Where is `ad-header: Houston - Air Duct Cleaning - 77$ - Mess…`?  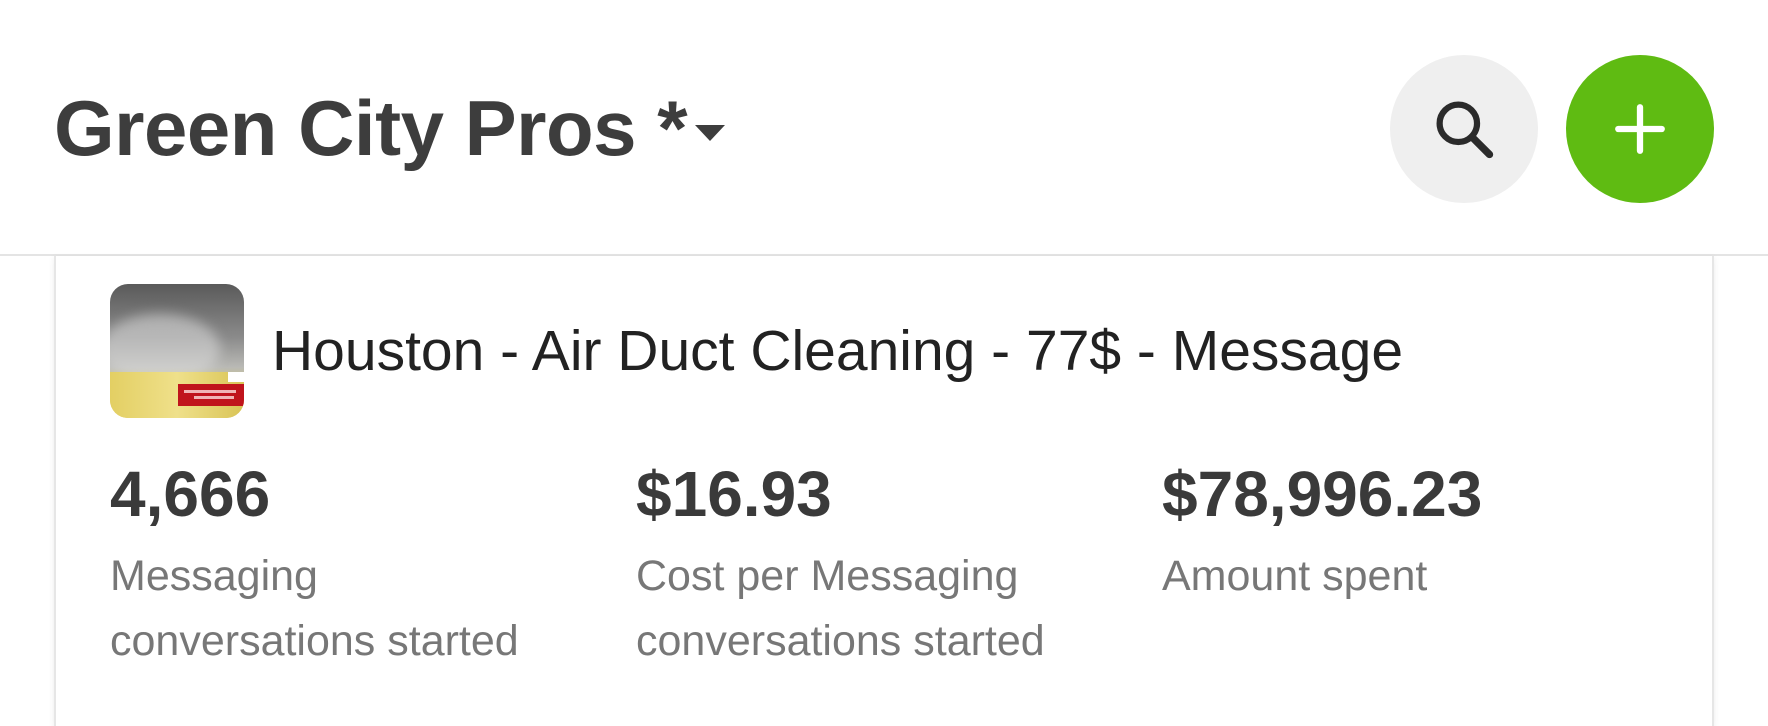 ad-header: Houston - Air Duct Cleaning - 77$ - Mess… is located at coordinates (756, 351).